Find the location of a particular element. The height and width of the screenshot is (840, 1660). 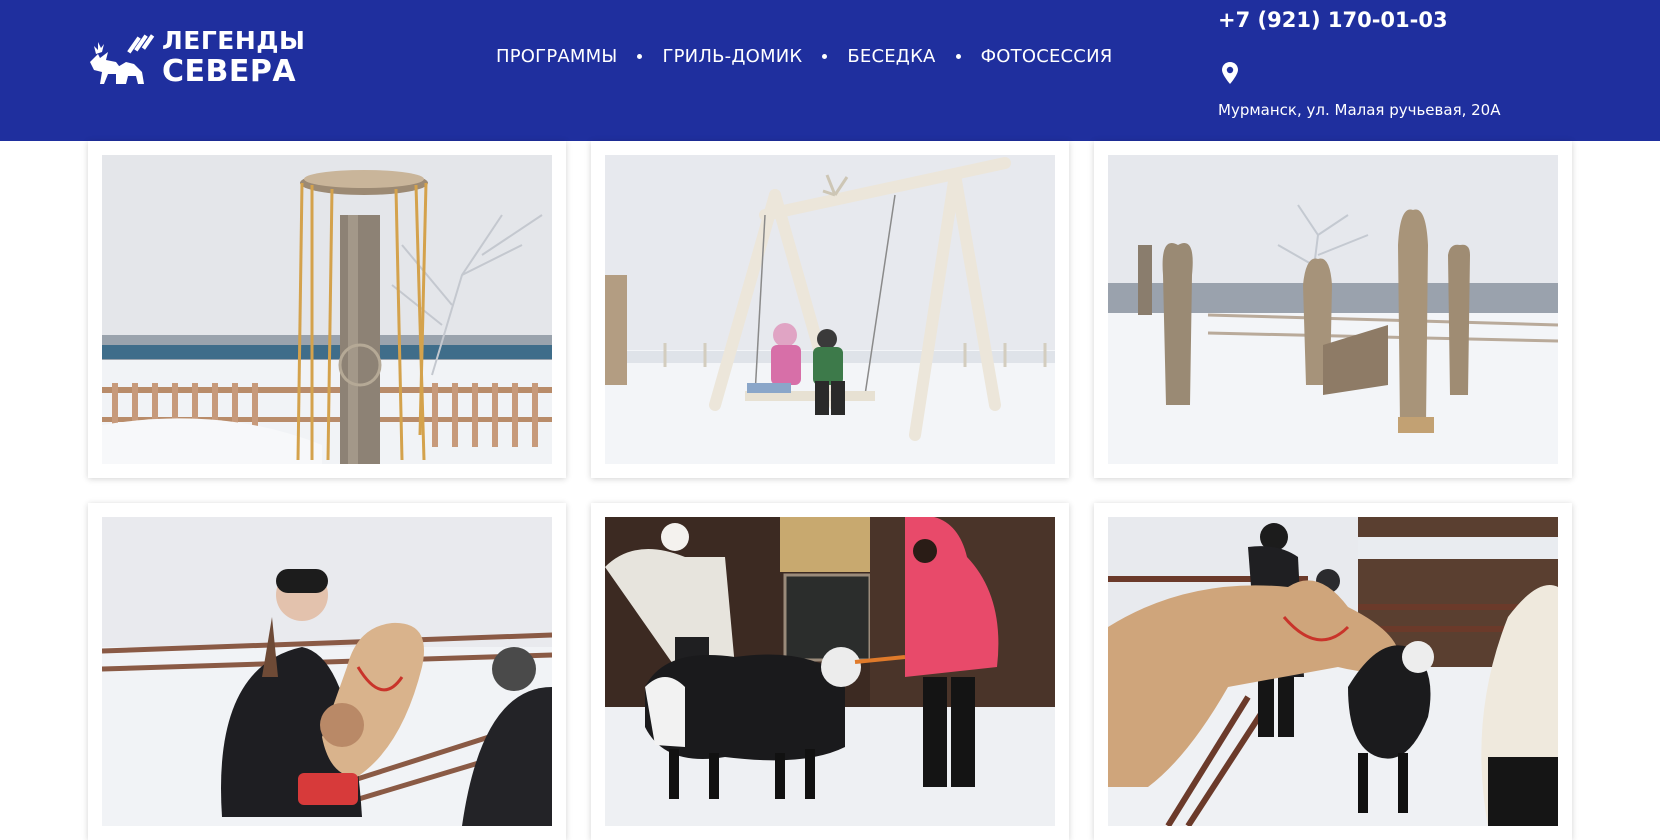

gallery-photo-pony-goat is located at coordinates (1333, 671).